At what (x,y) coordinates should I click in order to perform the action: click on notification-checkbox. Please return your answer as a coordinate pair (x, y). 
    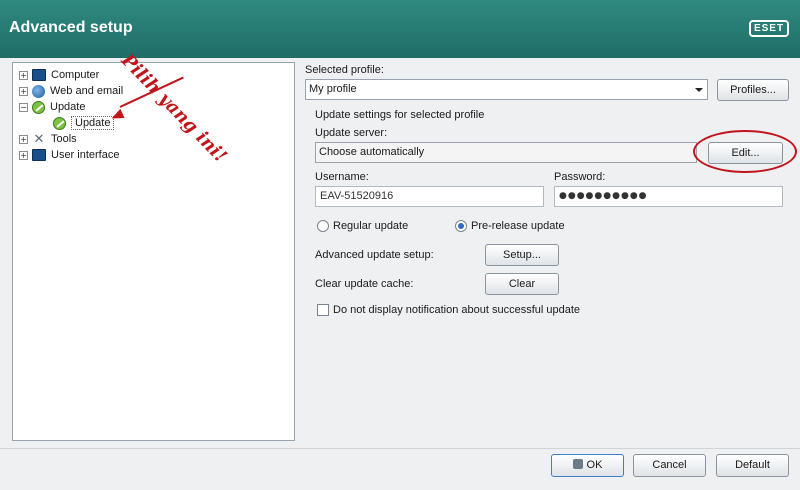
    Looking at the image, I should click on (323, 310).